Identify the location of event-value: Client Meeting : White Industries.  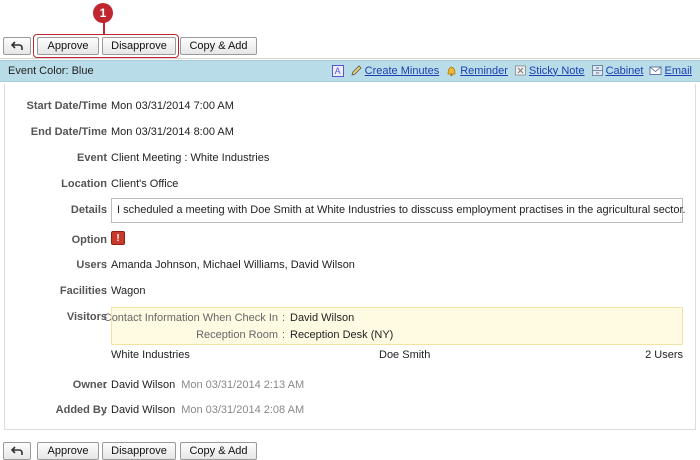
(190, 158).